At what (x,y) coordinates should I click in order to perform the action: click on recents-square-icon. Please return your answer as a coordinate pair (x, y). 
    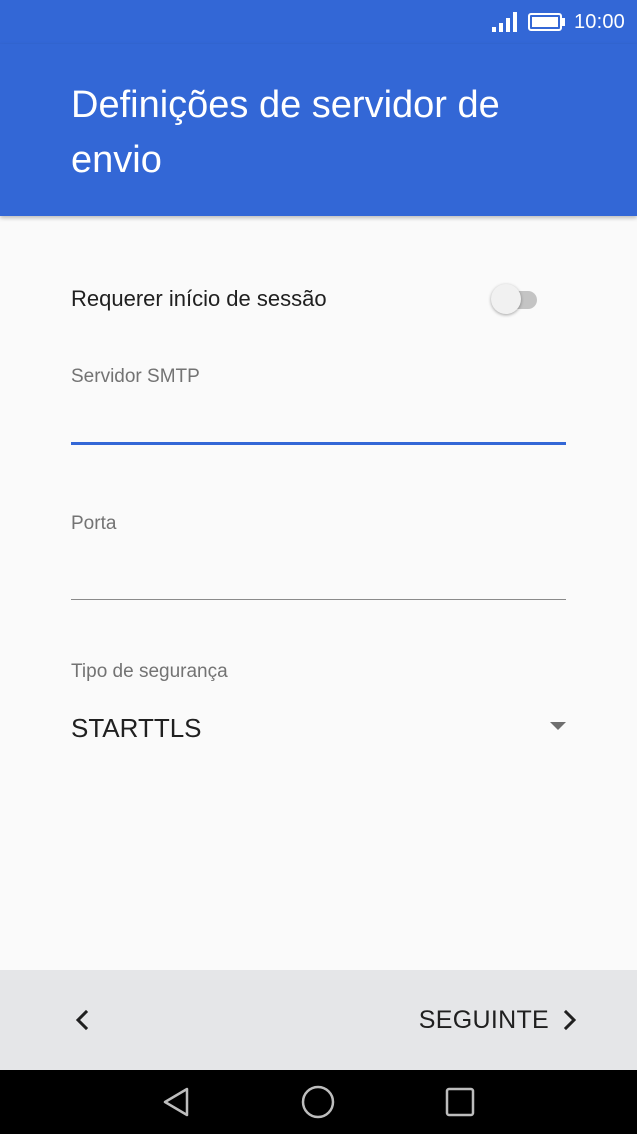
    Looking at the image, I should click on (460, 1102).